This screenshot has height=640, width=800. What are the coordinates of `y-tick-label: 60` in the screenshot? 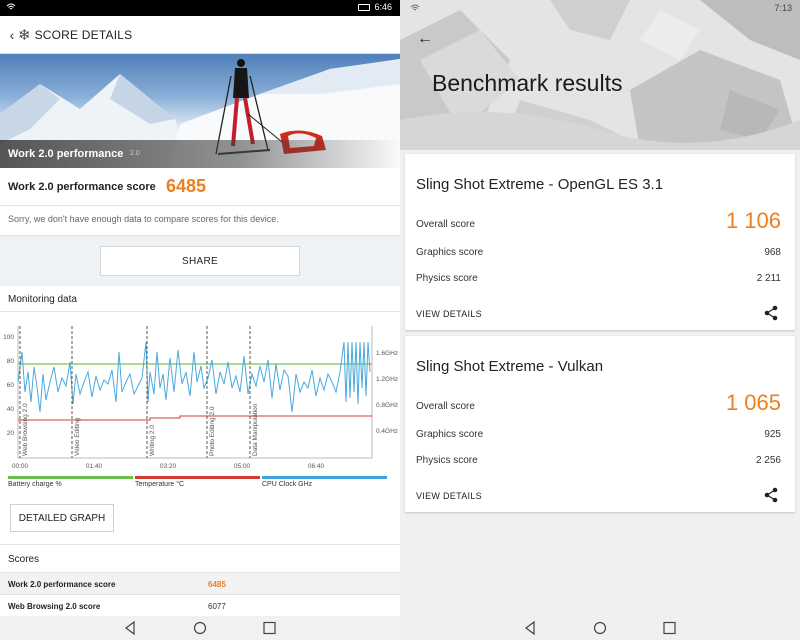 It's located at (11, 385).